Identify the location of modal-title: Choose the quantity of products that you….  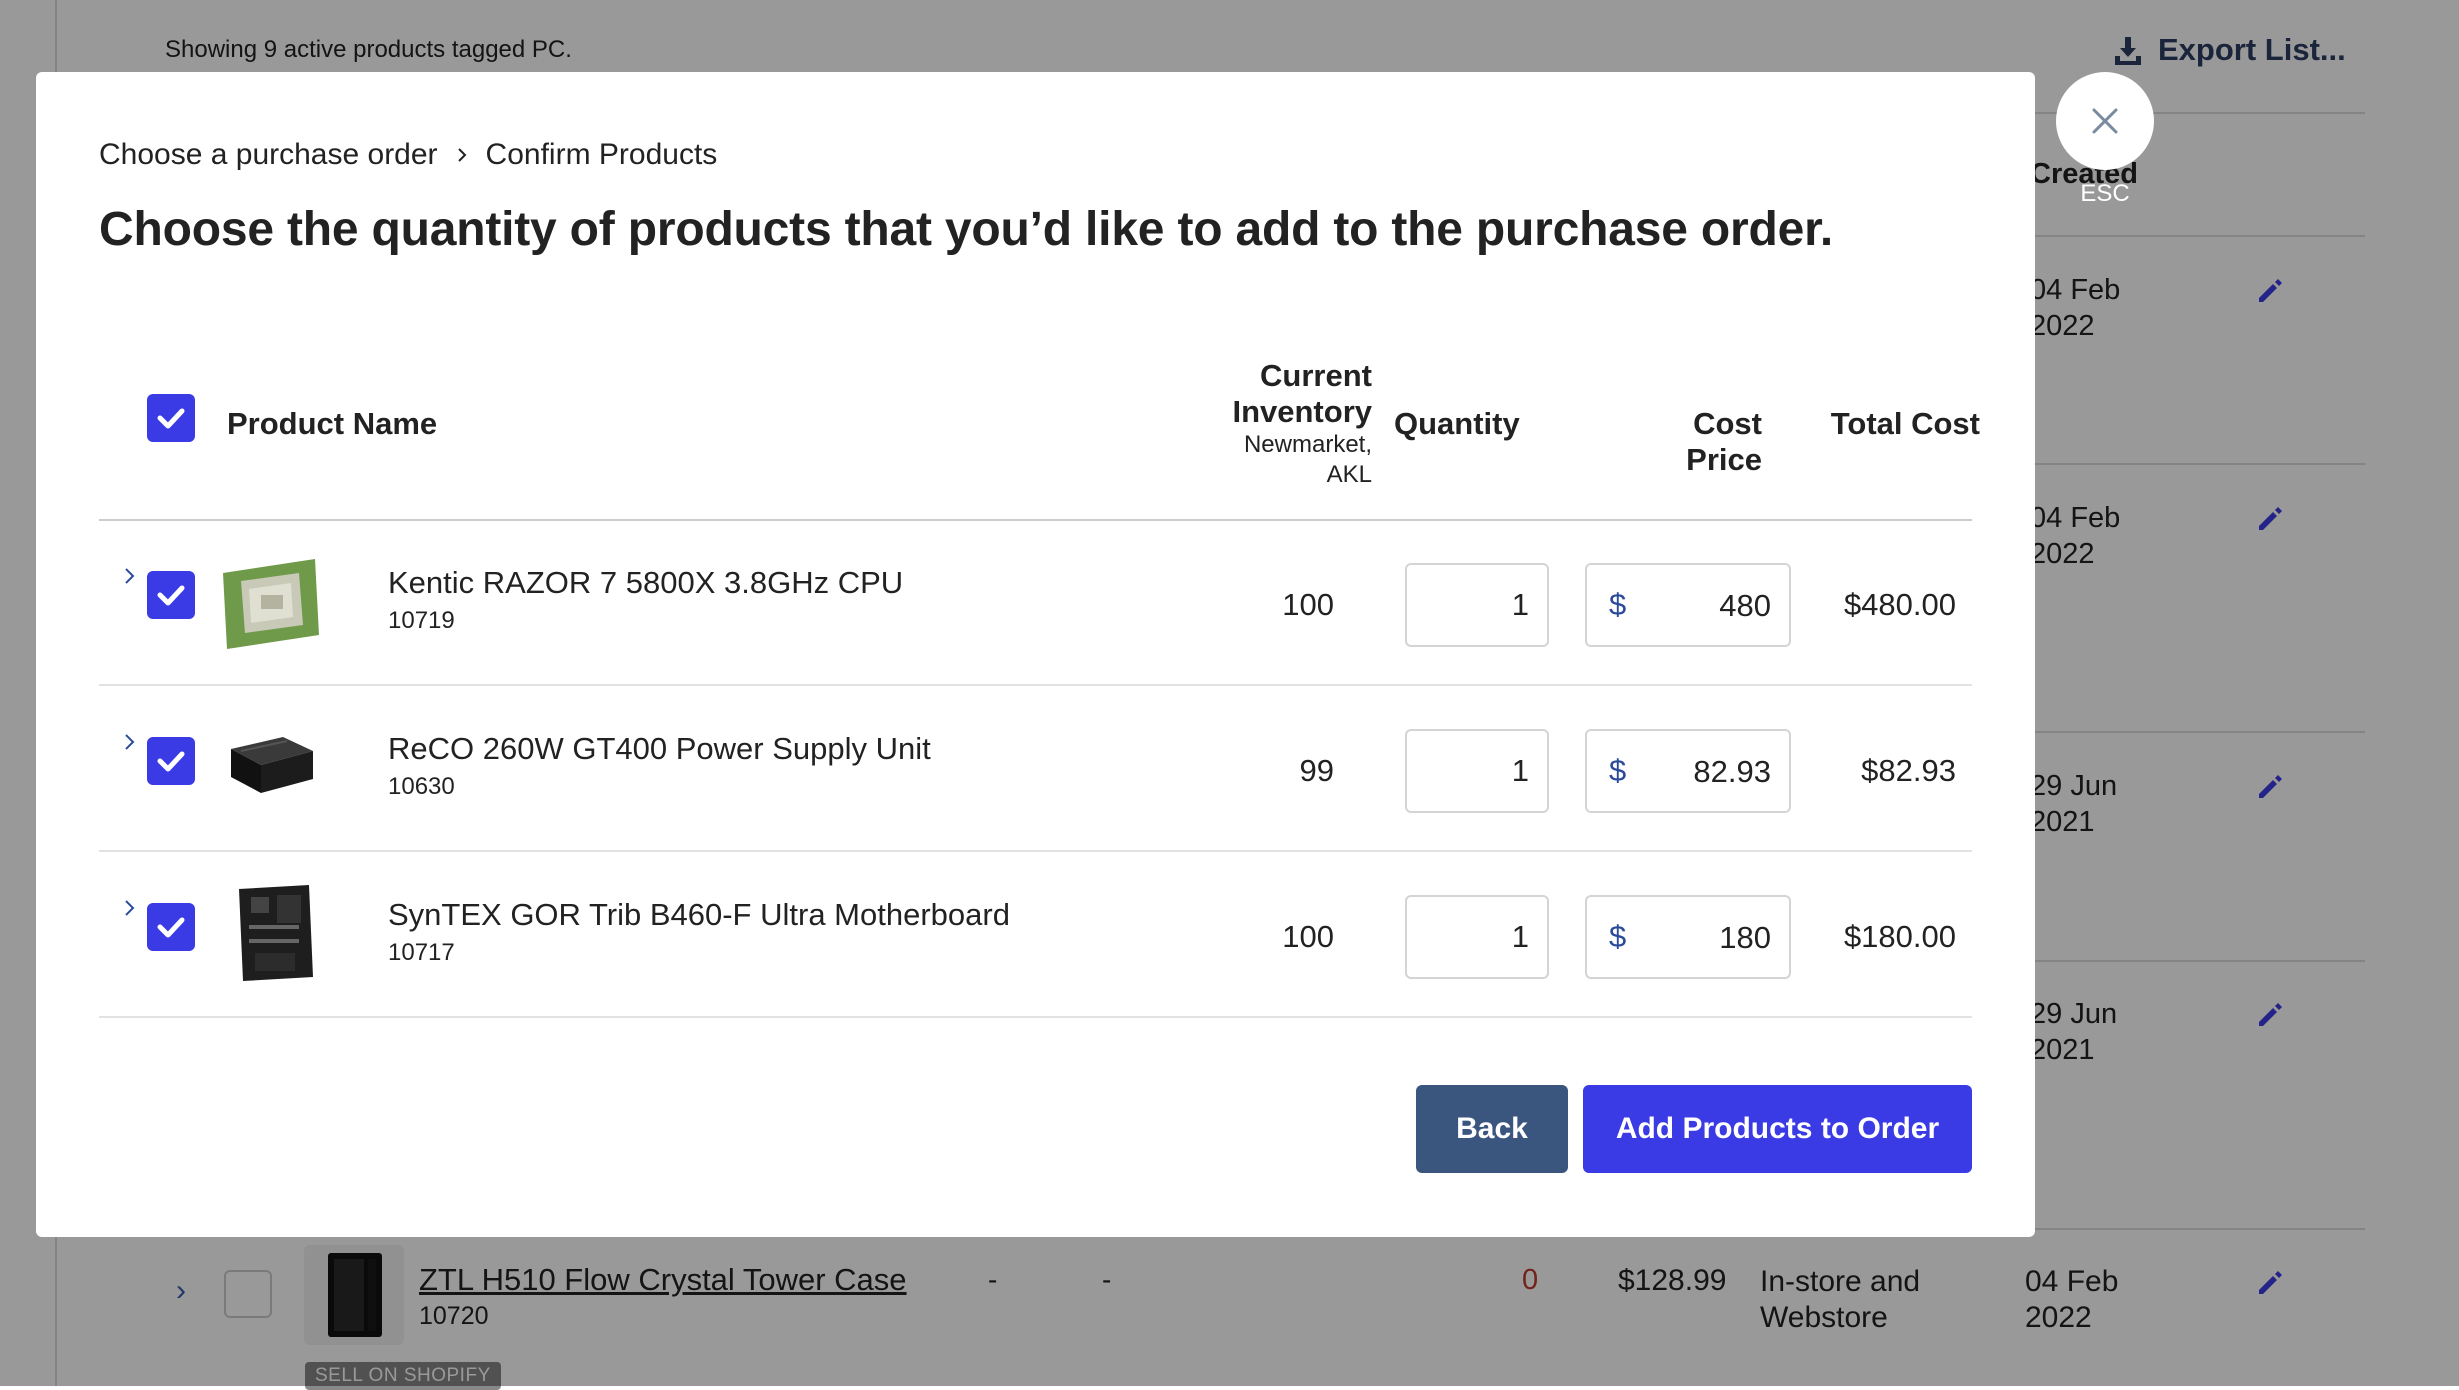
(966, 229).